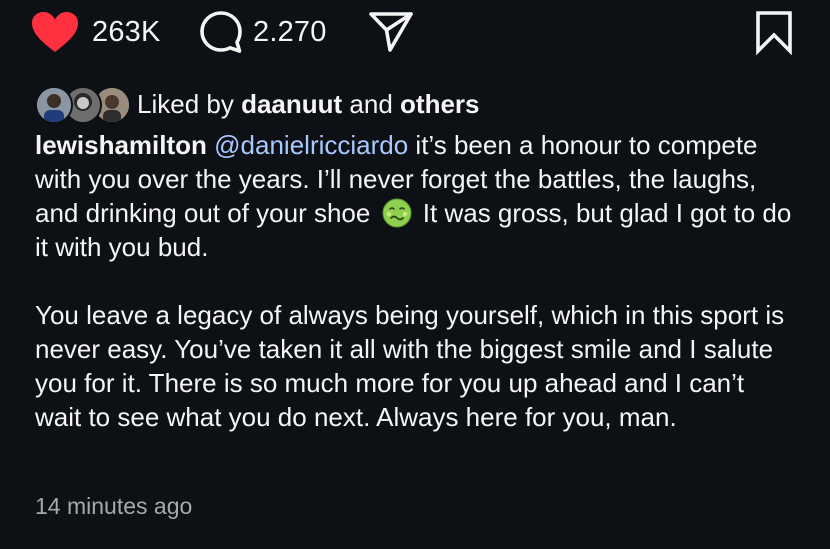  I want to click on heart-icon, so click(55, 32).